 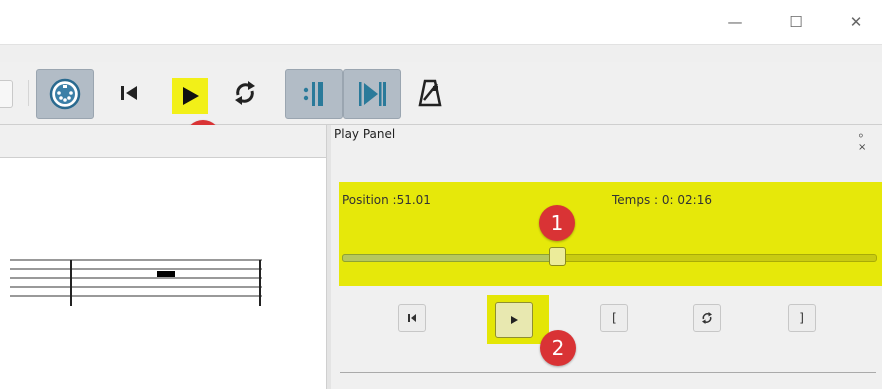 What do you see at coordinates (163, 141) in the screenshot?
I see `score-pane-header` at bounding box center [163, 141].